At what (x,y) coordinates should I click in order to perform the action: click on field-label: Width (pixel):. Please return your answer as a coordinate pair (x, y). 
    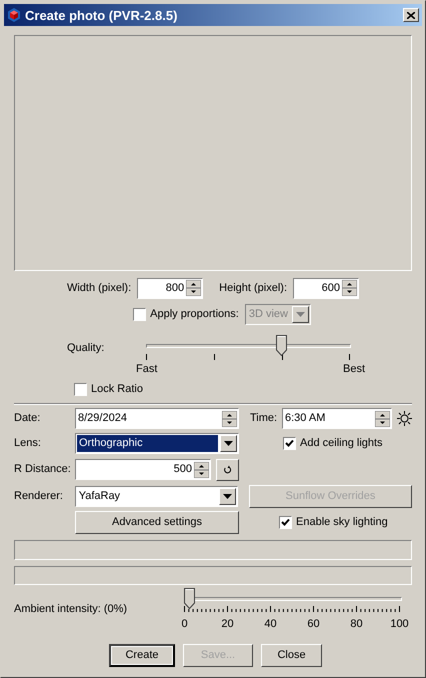
    Looking at the image, I should click on (99, 288).